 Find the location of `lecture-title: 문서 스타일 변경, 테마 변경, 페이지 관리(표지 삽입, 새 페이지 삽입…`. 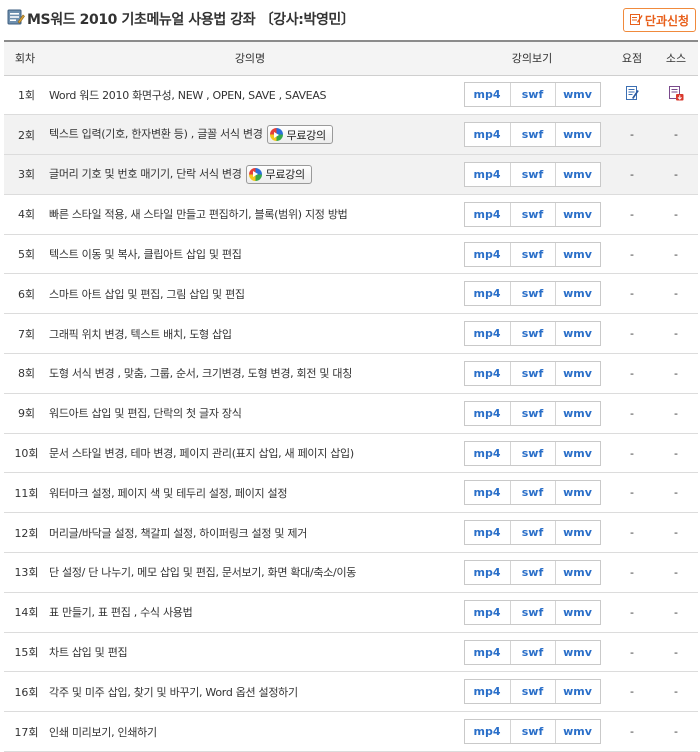

lecture-title: 문서 스타일 변경, 테마 변경, 페이지 관리(표지 삽입, 새 페이지 삽입… is located at coordinates (201, 453).